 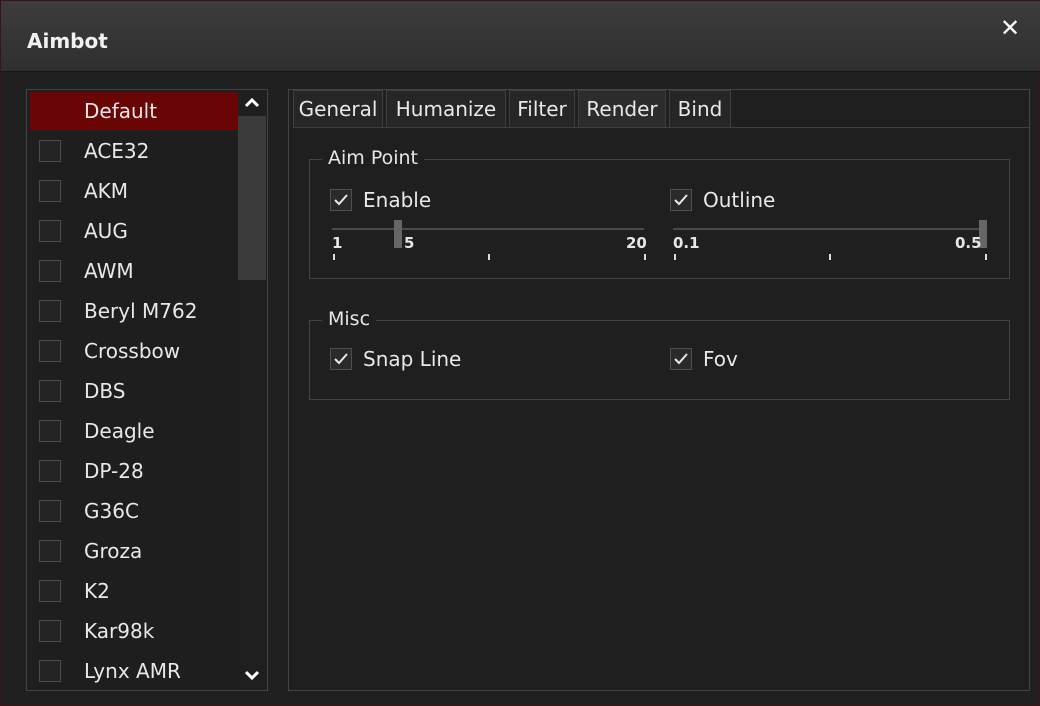 What do you see at coordinates (67, 41) in the screenshot?
I see `window-title: Aimbot` at bounding box center [67, 41].